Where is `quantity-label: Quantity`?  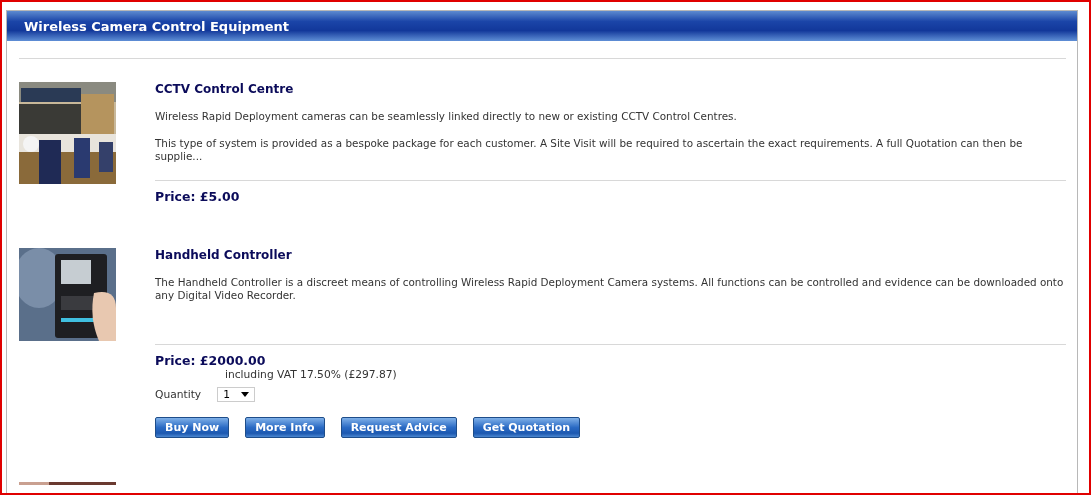 quantity-label: Quantity is located at coordinates (178, 394).